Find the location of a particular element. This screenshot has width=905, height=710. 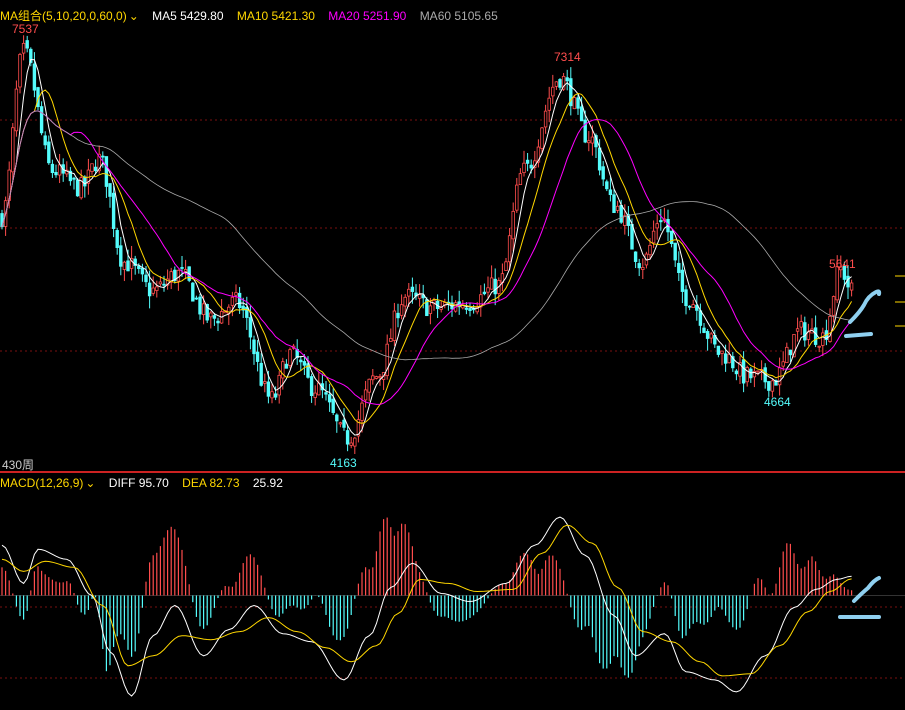

annotation-low-4163: 4163 is located at coordinates (343, 463).